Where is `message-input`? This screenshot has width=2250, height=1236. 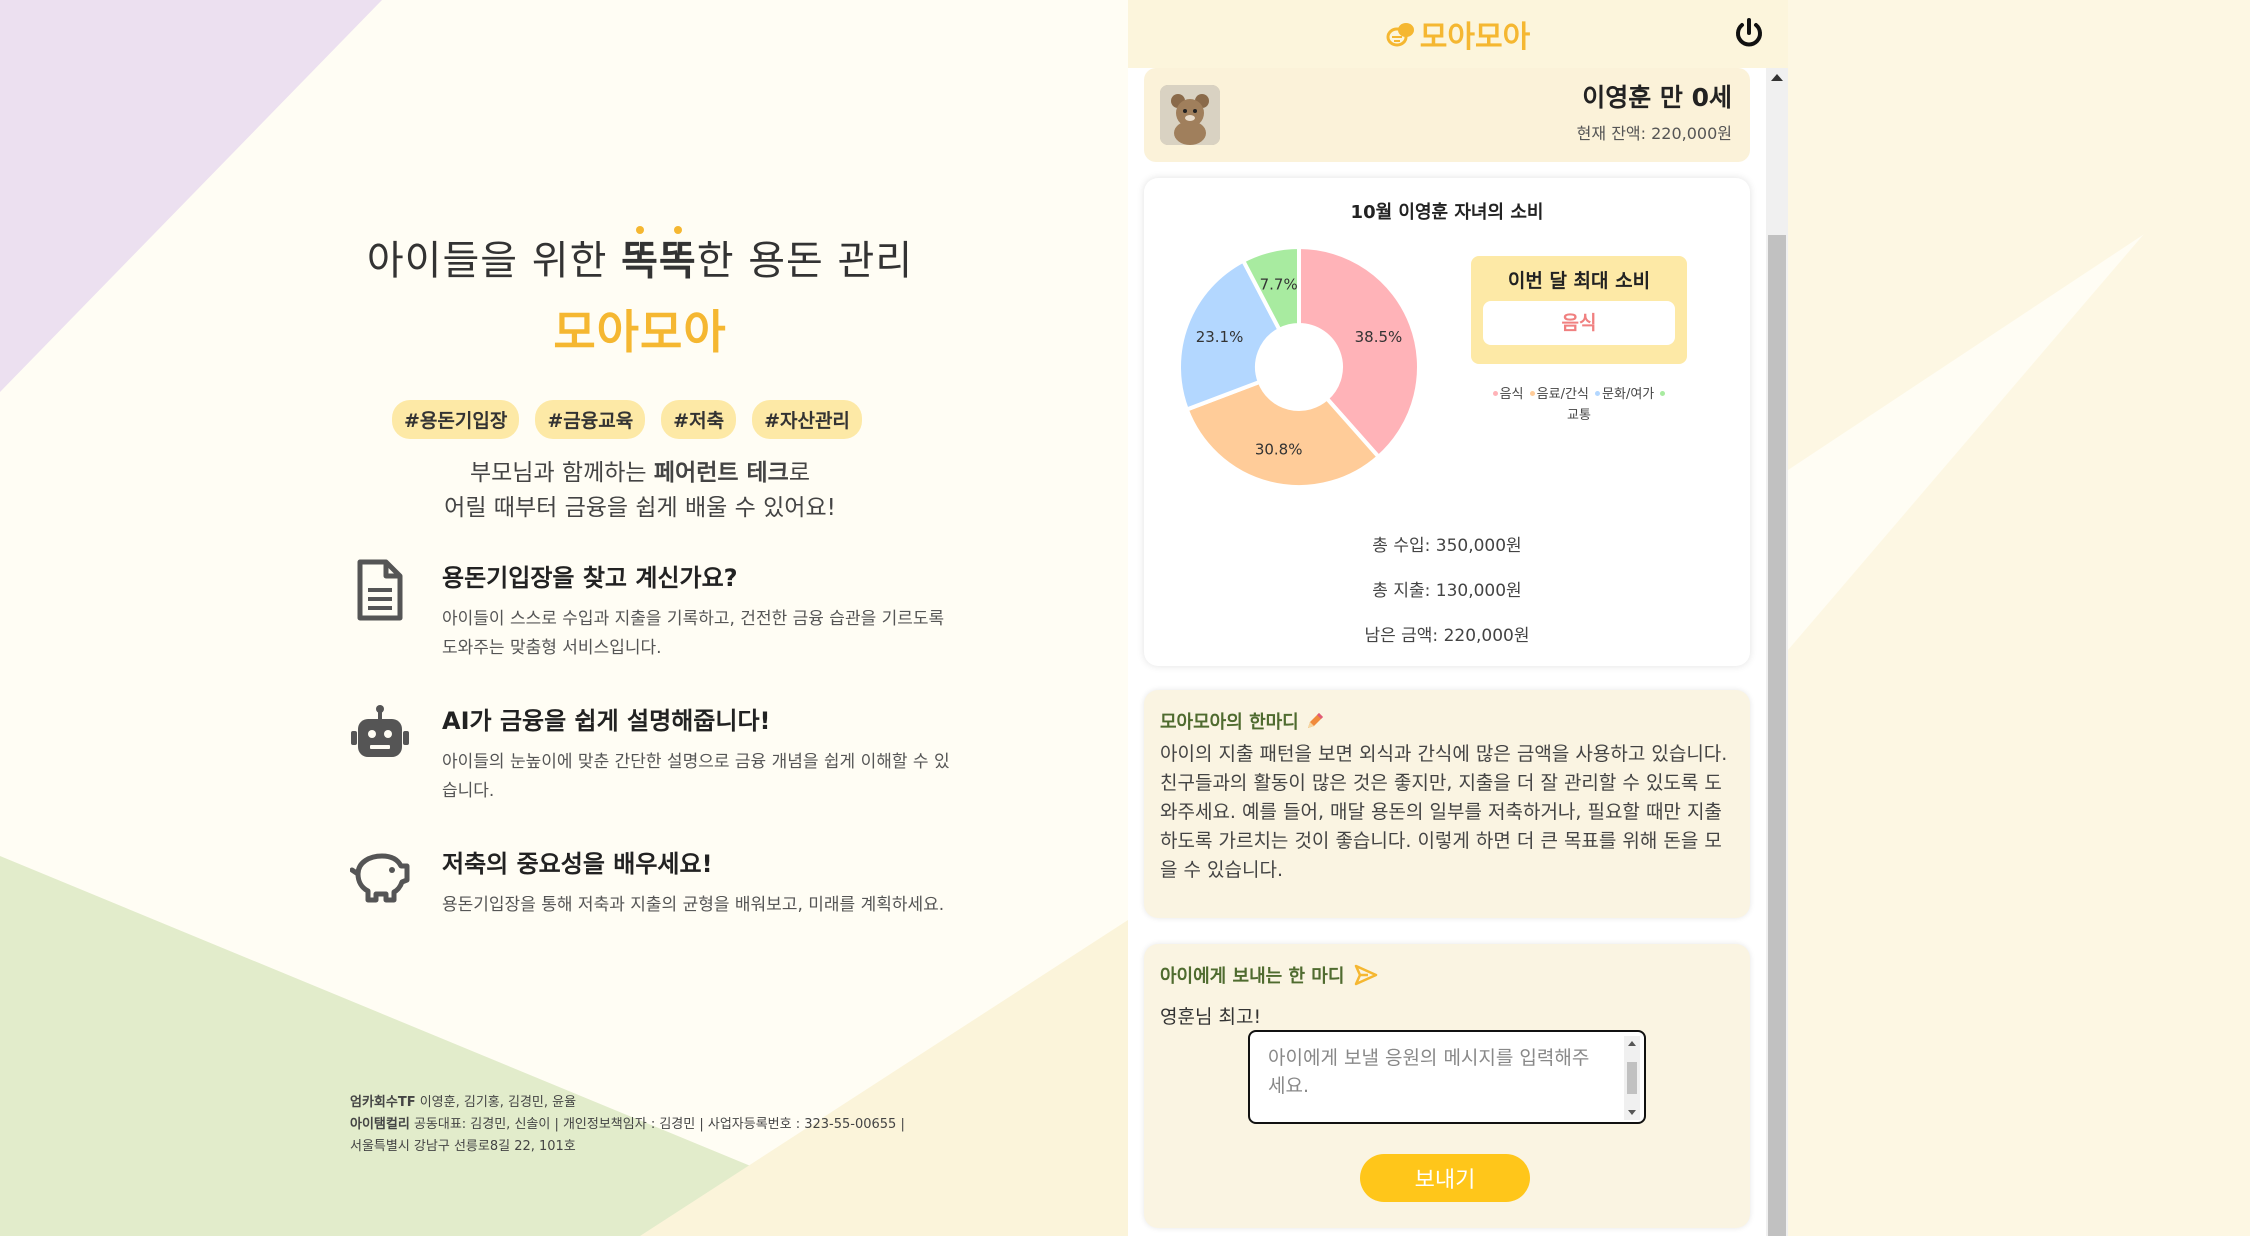 message-input is located at coordinates (1434, 1076).